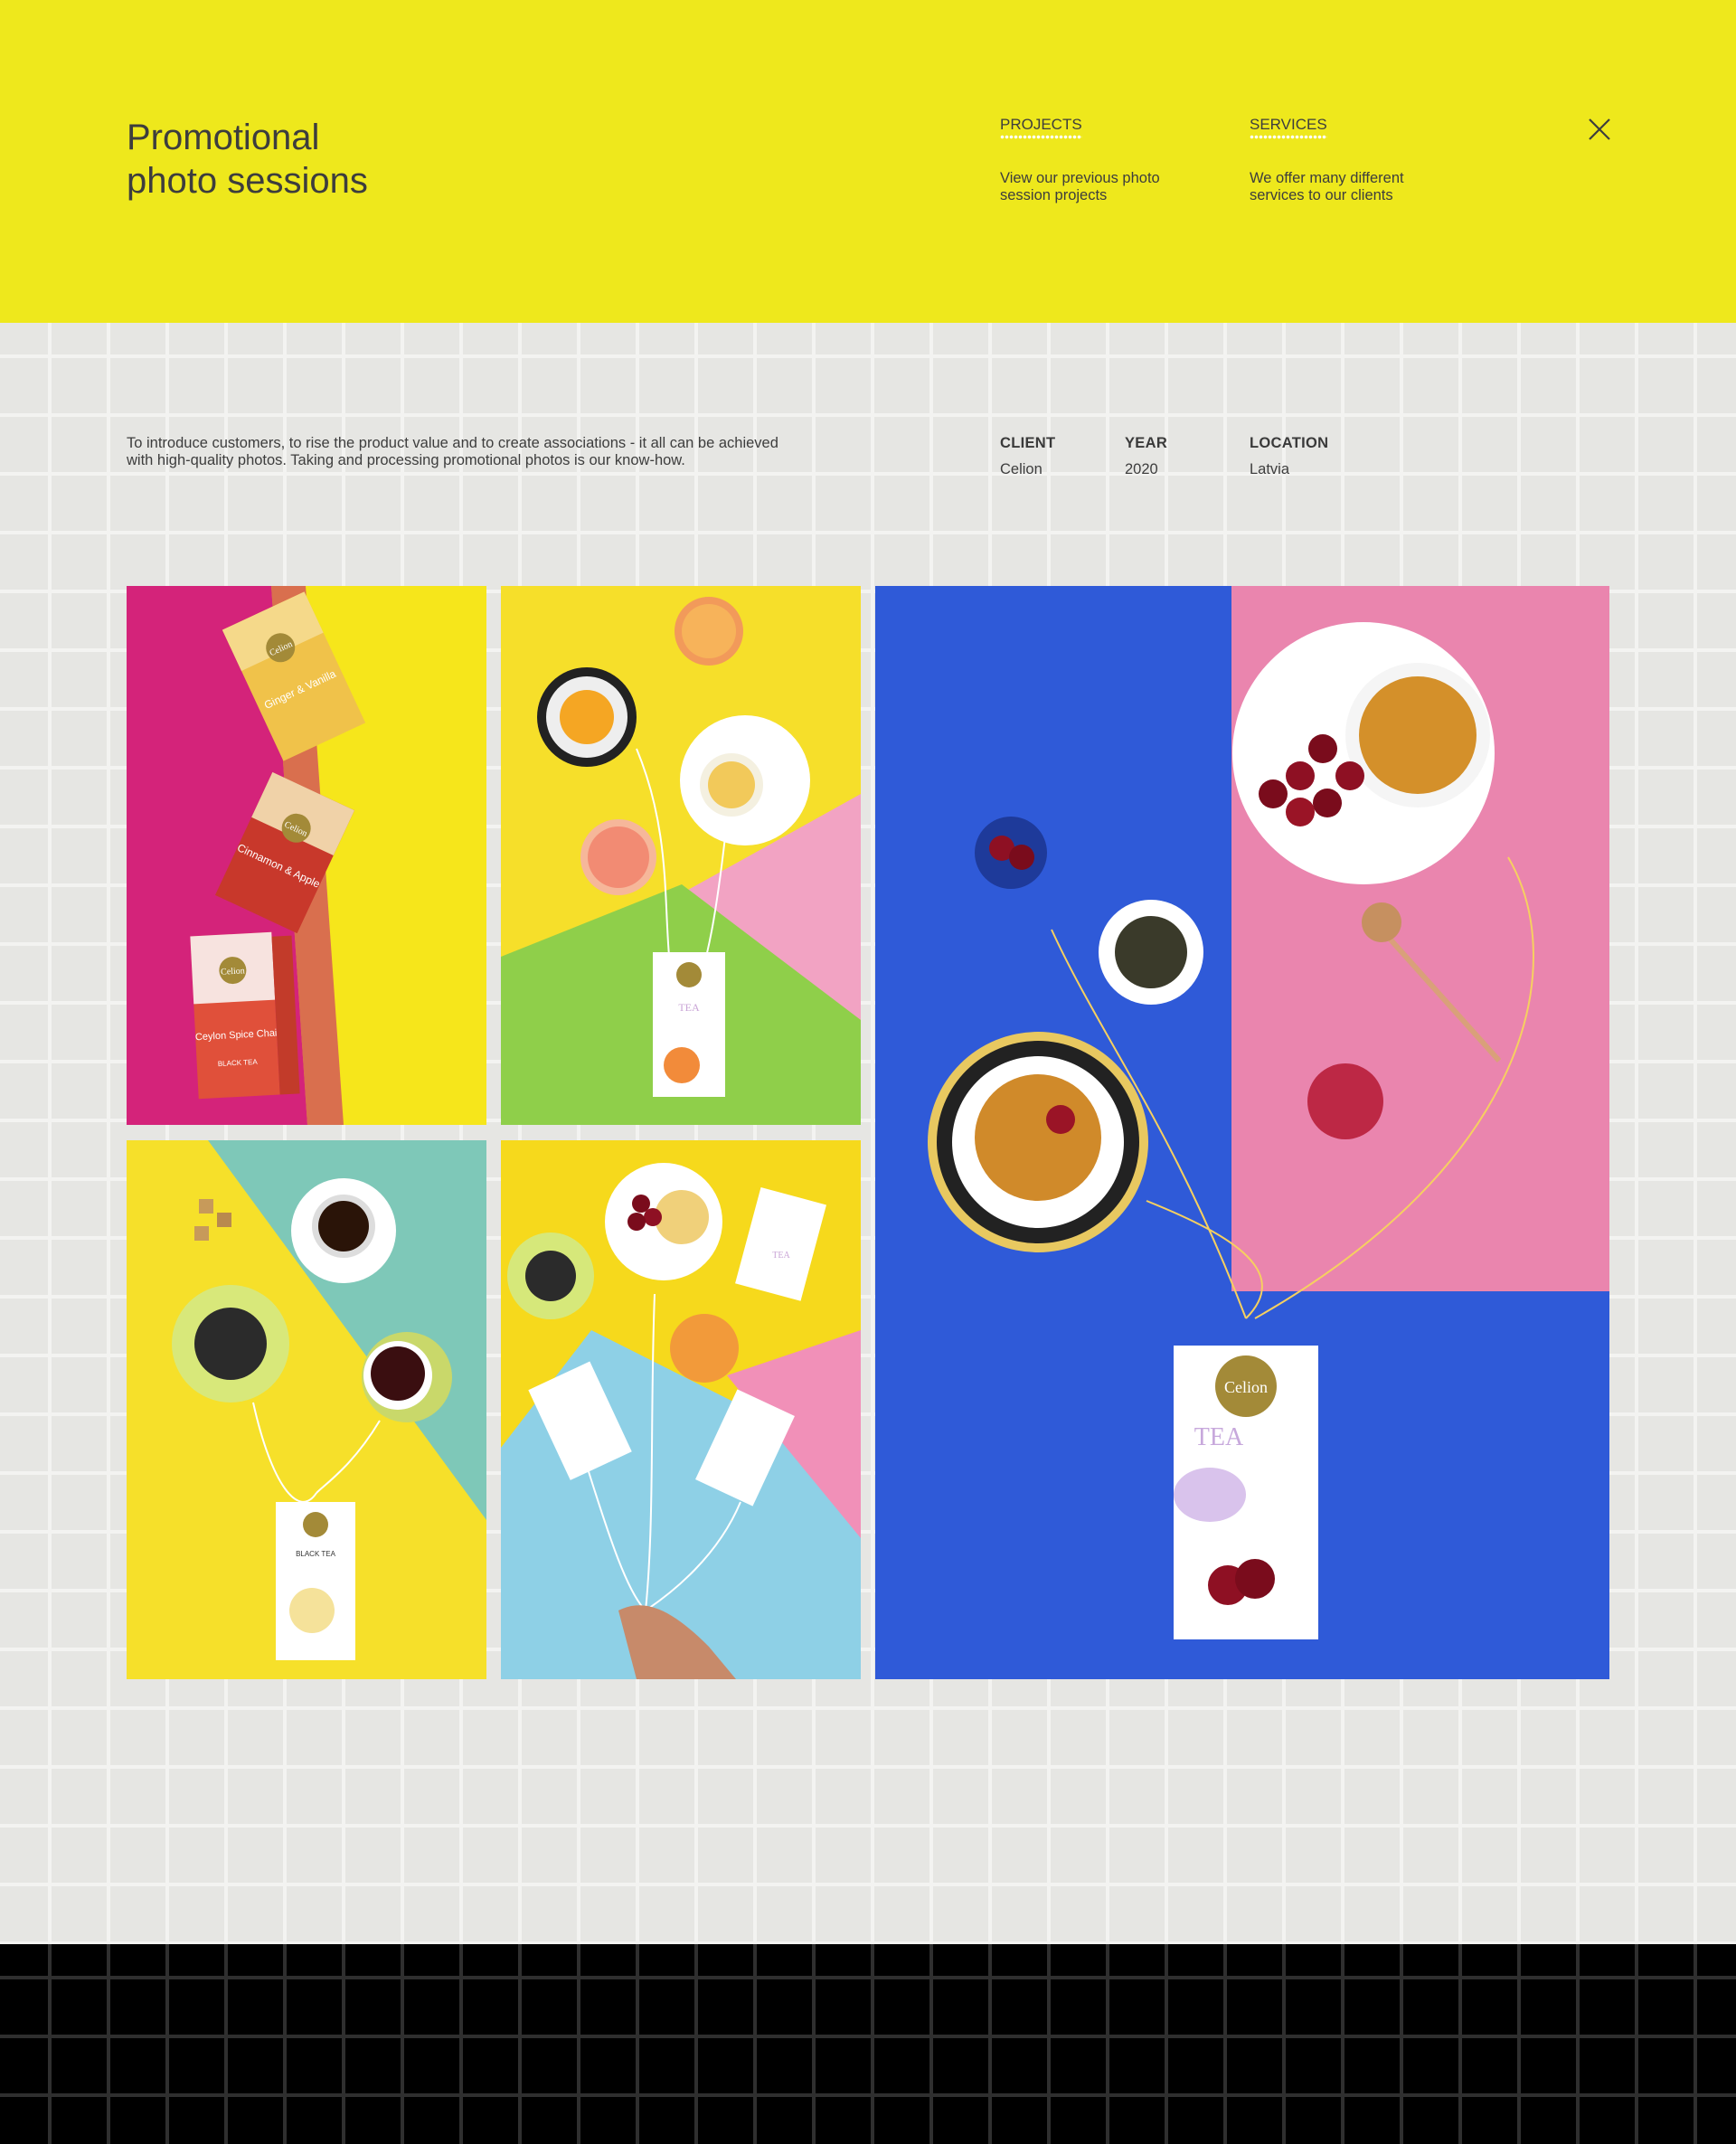  What do you see at coordinates (689, 1007) in the screenshot?
I see `pack-label-oranges: TEA` at bounding box center [689, 1007].